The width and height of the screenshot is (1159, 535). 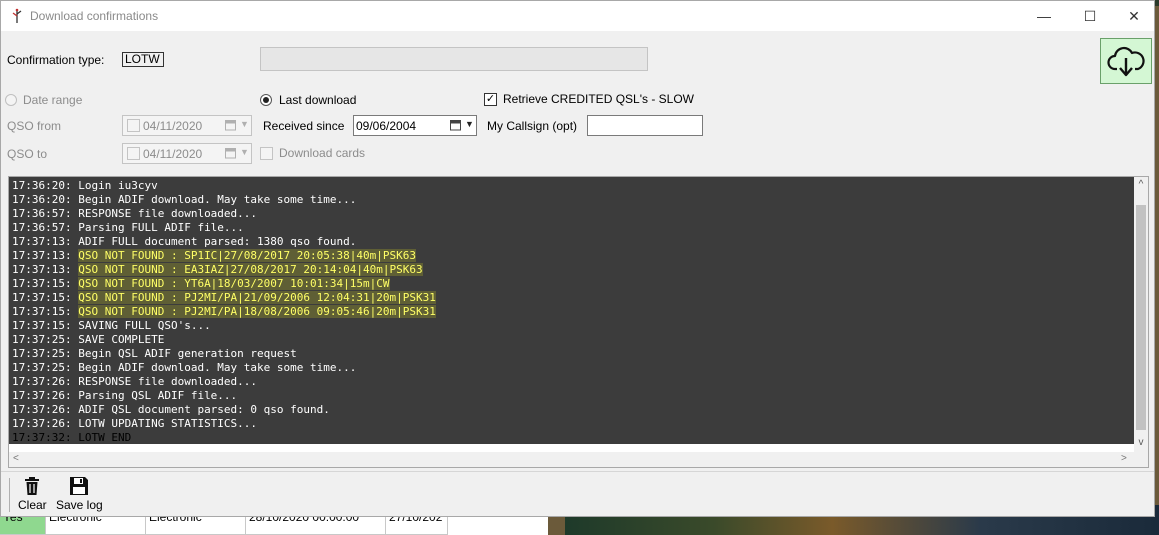 What do you see at coordinates (173, 126) in the screenshot?
I see `qso-from-value: 04/11/2020` at bounding box center [173, 126].